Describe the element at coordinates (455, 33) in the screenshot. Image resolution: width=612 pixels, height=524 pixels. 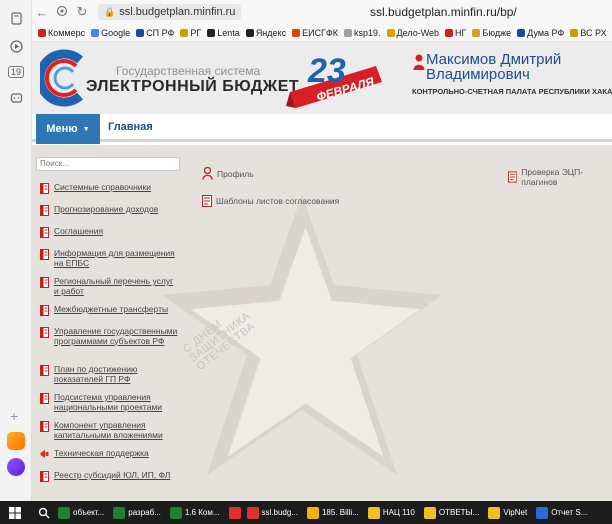
I see `bookmark-item: НГ` at that location.